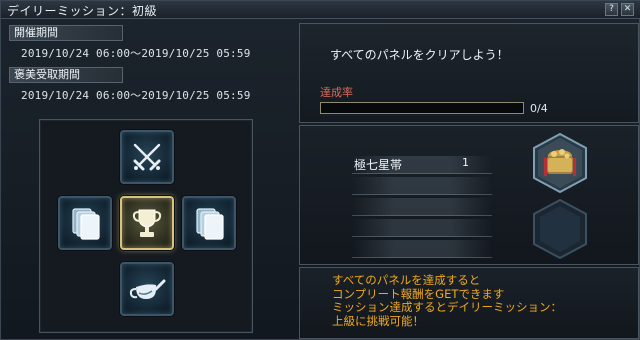 This screenshot has height=340, width=640. Describe the element at coordinates (611, 9) in the screenshot. I see `help-icon: ?` at that location.